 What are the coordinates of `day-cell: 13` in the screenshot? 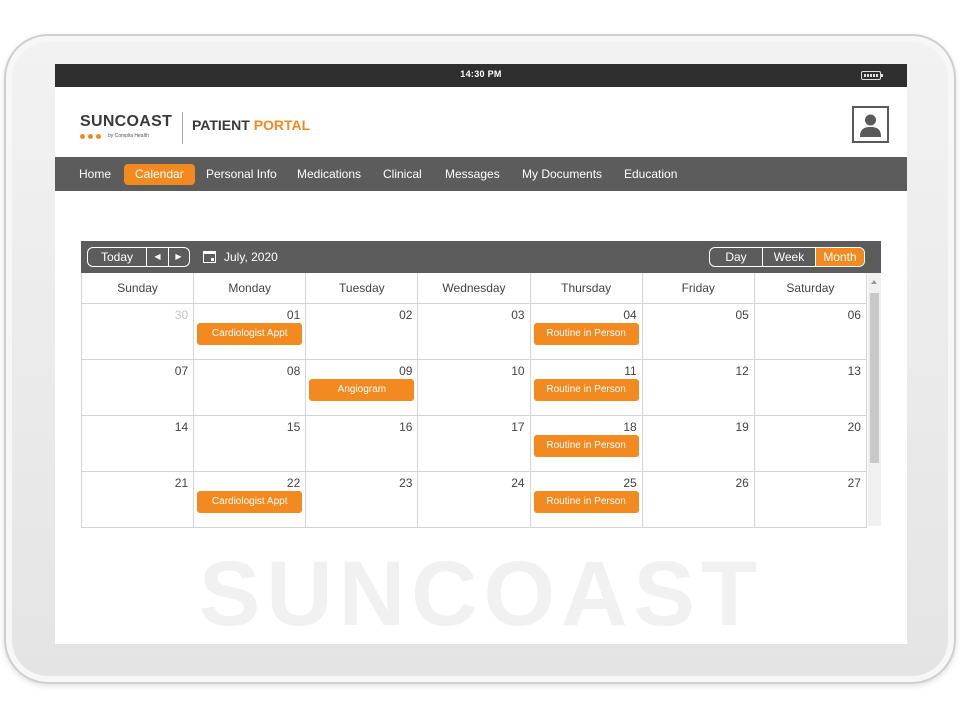 It's located at (811, 387).